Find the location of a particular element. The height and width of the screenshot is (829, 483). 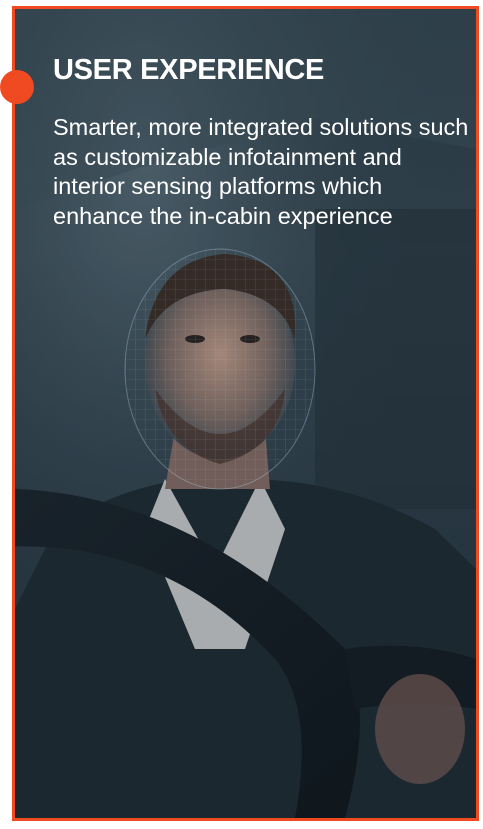

card-title: USER EXPERIENCE is located at coordinates (189, 70).